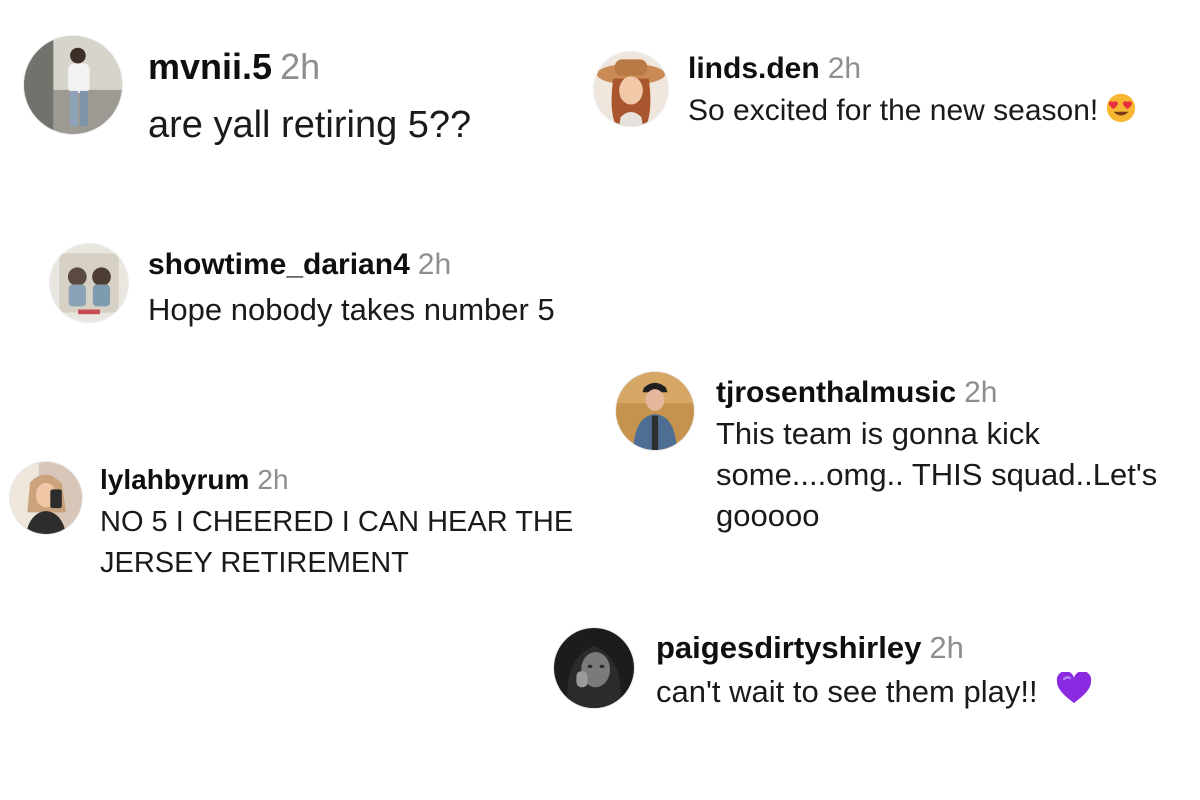 This screenshot has height=800, width=1200. Describe the element at coordinates (174, 480) in the screenshot. I see `comment-username: lylahbyrum` at that location.